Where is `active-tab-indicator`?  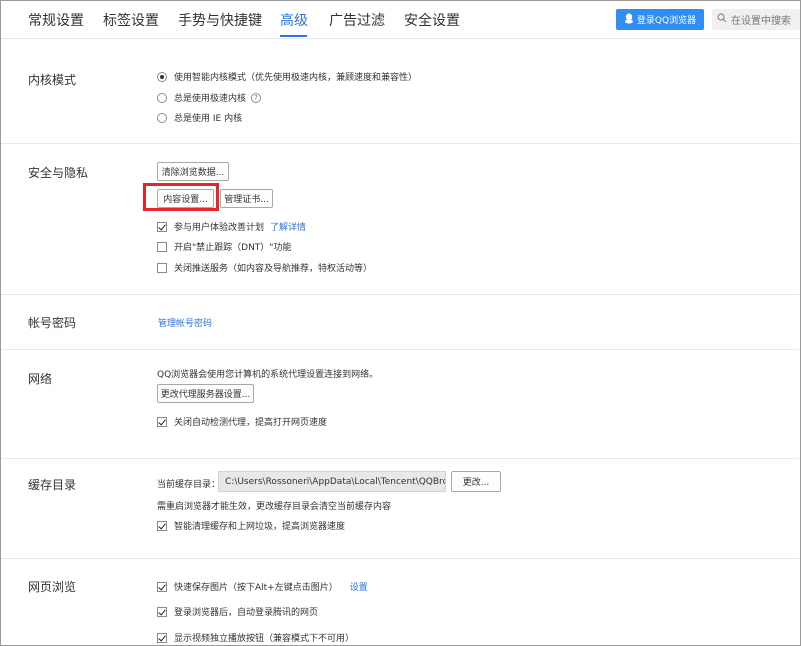 active-tab-indicator is located at coordinates (293, 36).